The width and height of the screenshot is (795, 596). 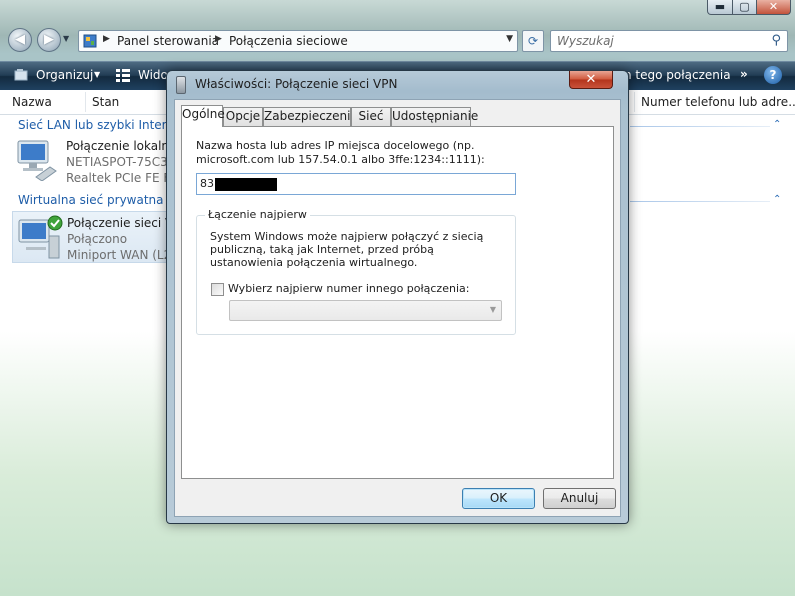 I want to click on group-title-vpn: Wirtualna sieć prywatna (1), so click(x=101, y=200).